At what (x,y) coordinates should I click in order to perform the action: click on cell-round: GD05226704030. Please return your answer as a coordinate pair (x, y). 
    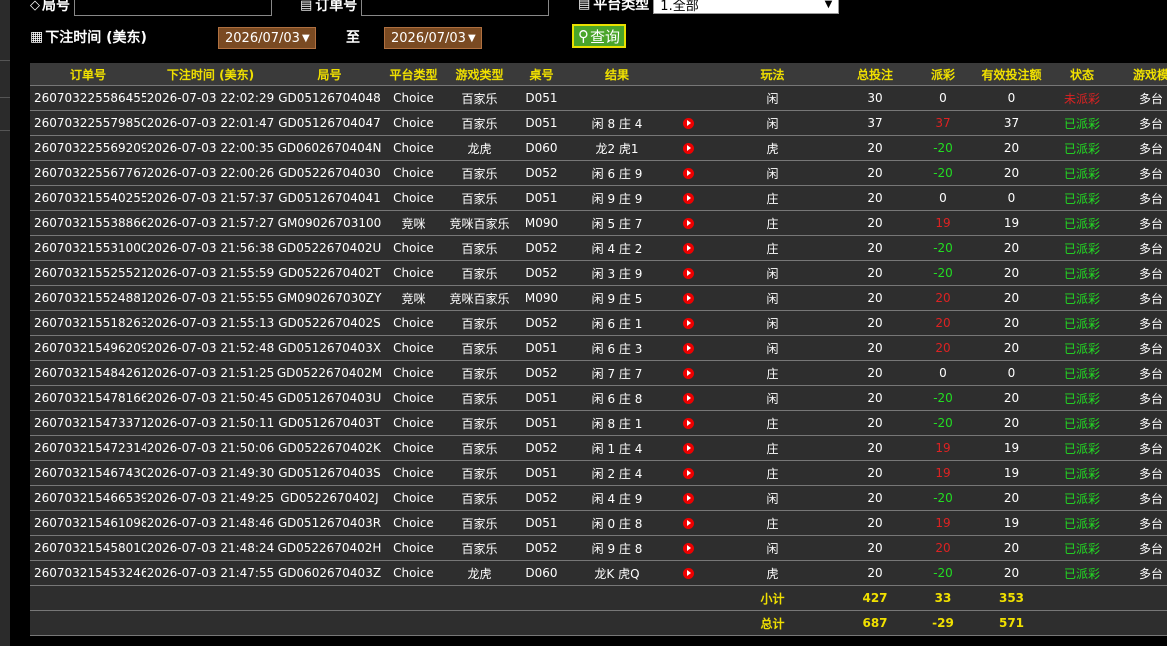
    Looking at the image, I should click on (329, 173).